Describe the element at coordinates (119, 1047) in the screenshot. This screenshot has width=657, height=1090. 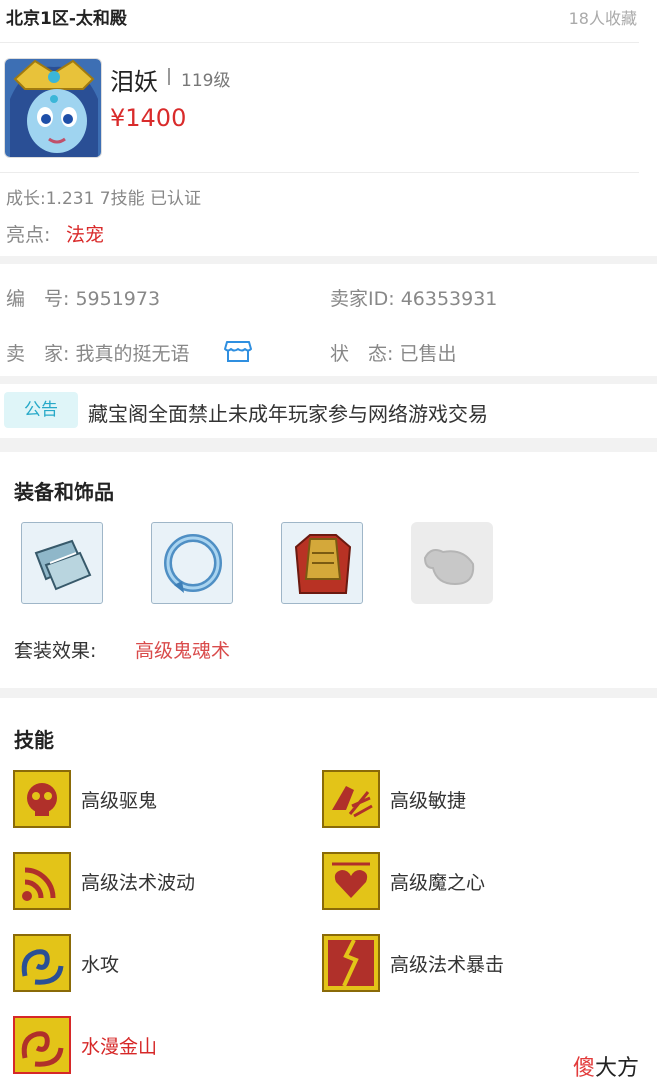
I see `skill-name: 水漫金山` at that location.